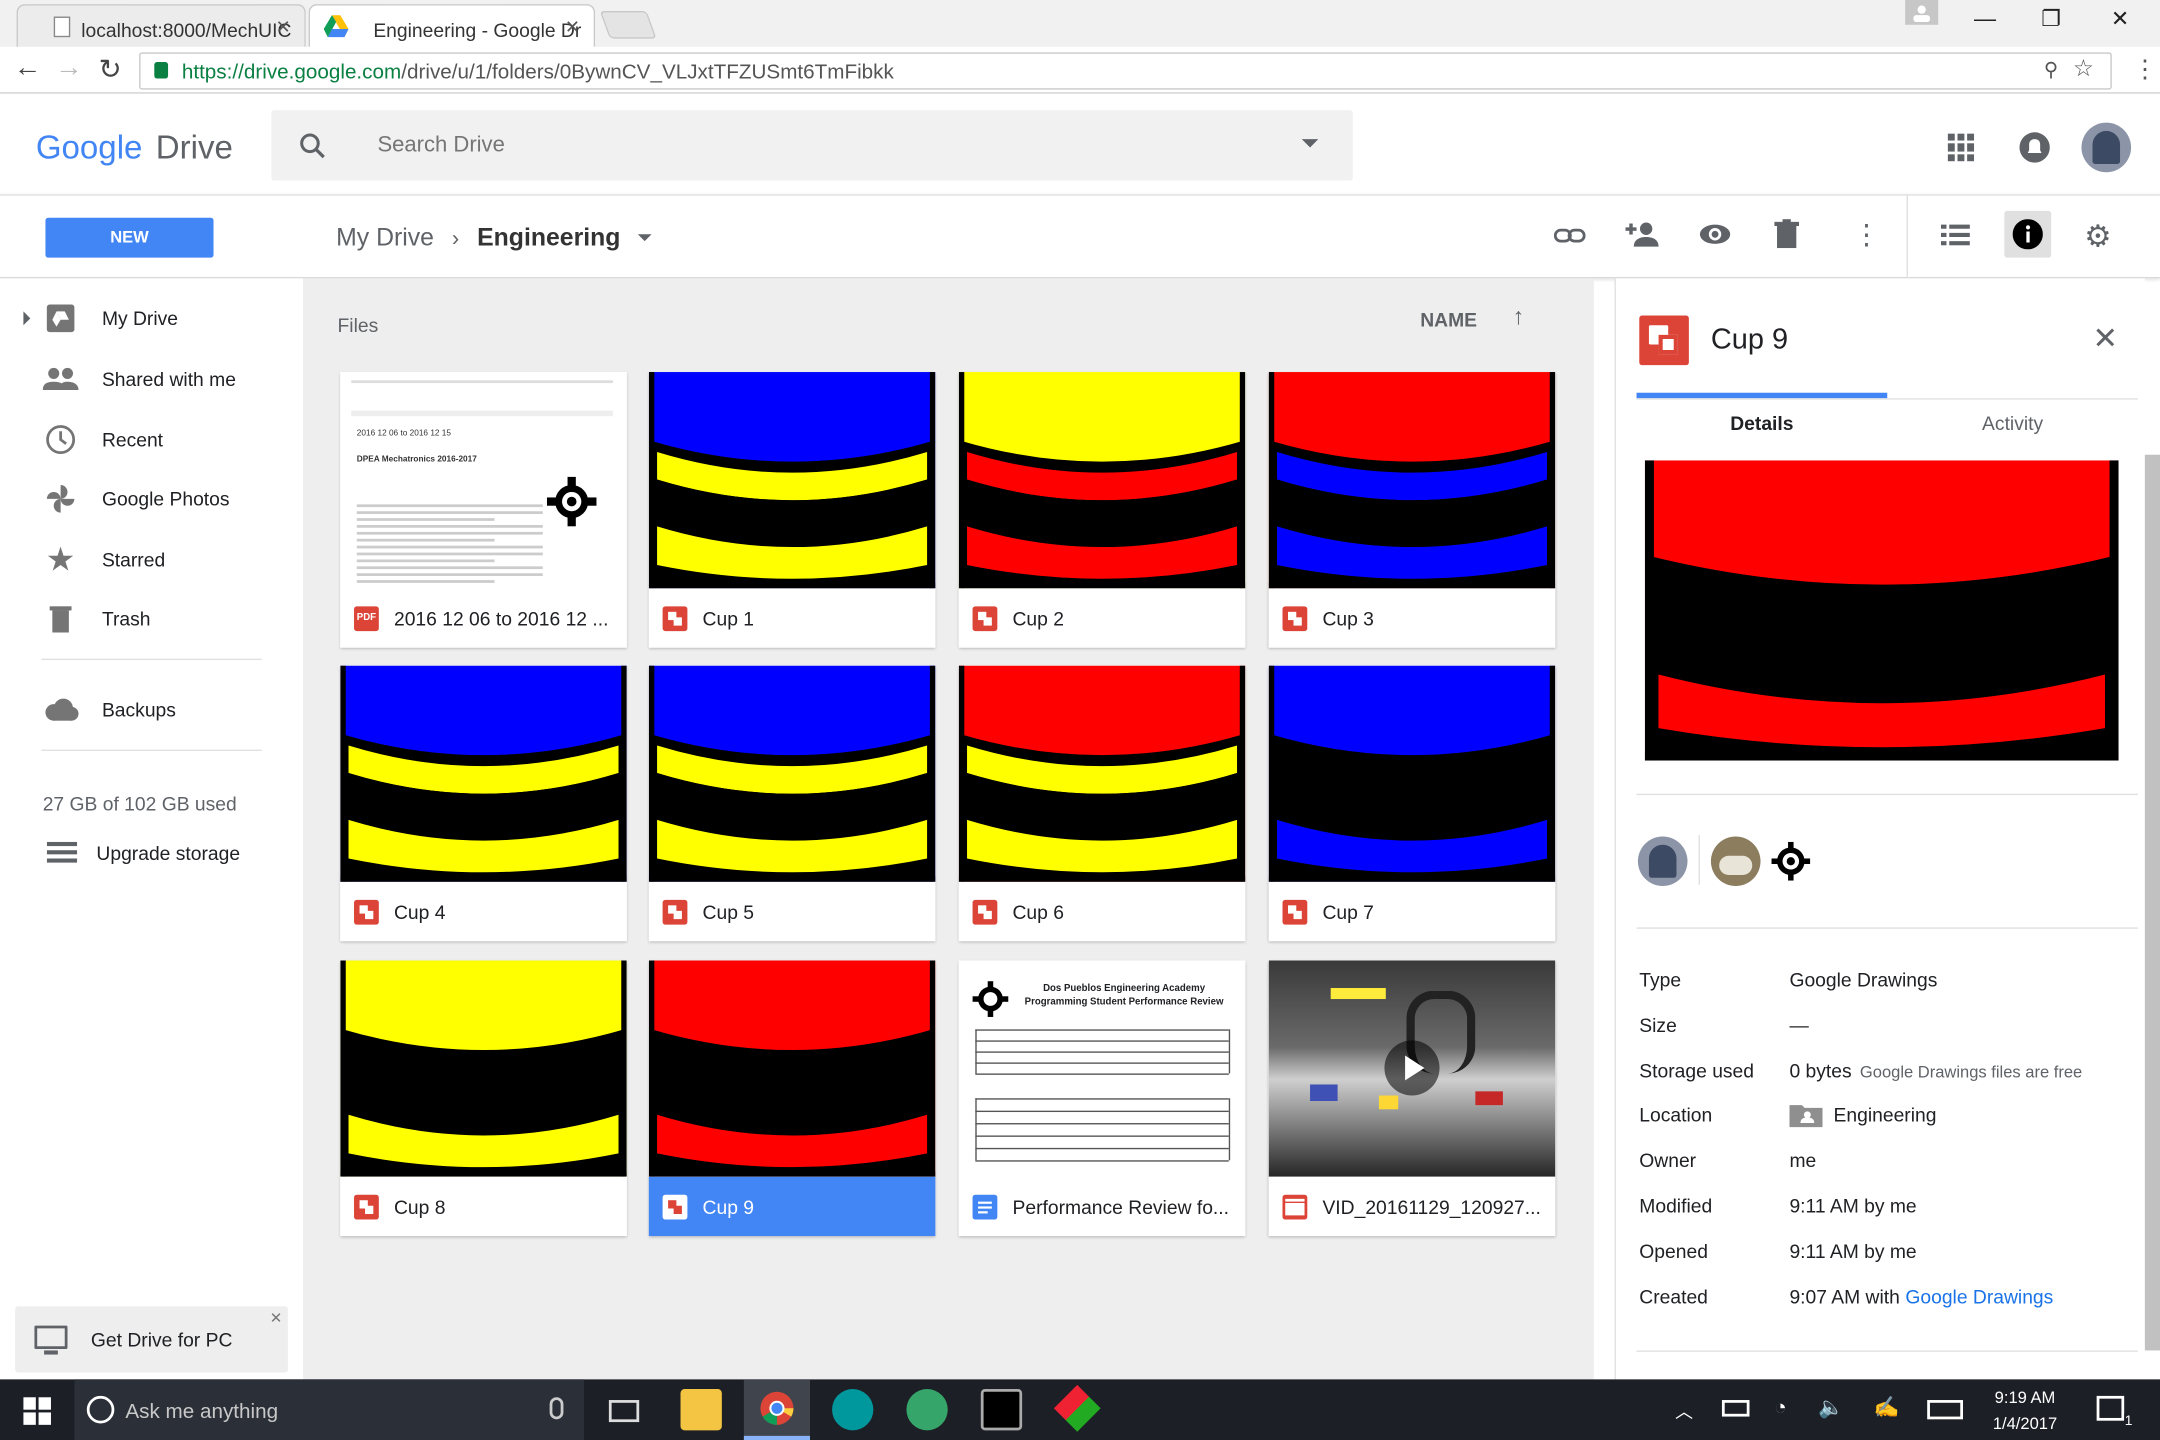  I want to click on minimize-icon: —, so click(1984, 23).